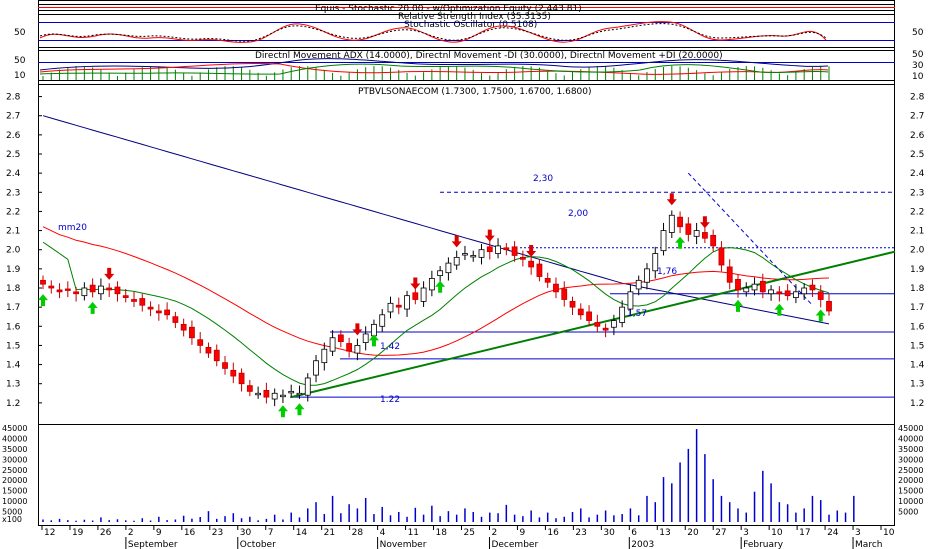 This screenshot has height=549, width=935. I want to click on x-day-label: 19, so click(78, 533).